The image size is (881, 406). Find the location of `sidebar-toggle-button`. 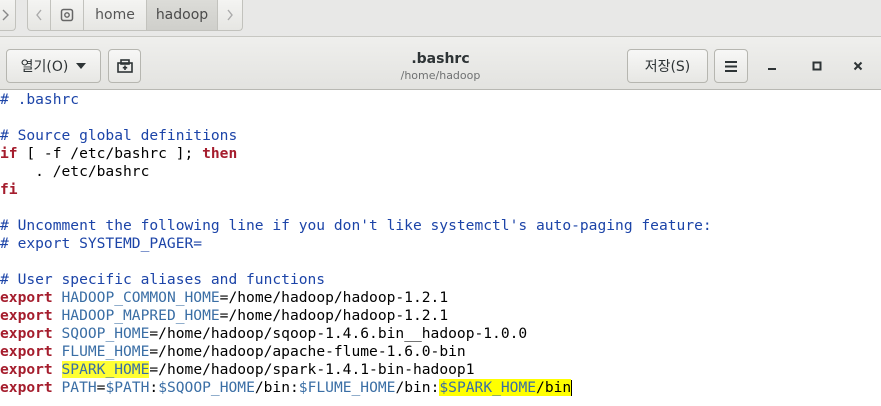

sidebar-toggle-button is located at coordinates (8, 15).